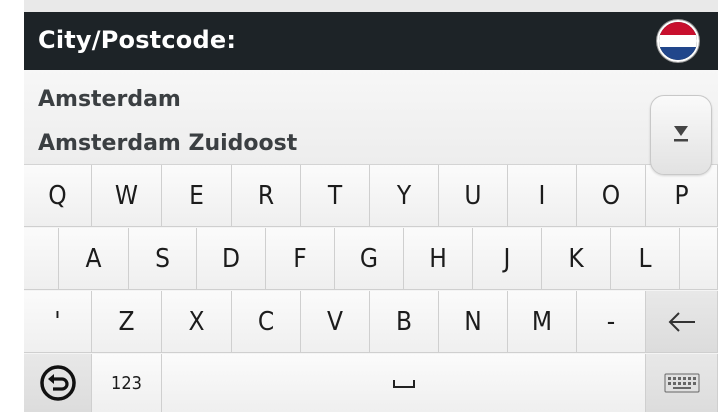  I want to click on space-key, so click(404, 383).